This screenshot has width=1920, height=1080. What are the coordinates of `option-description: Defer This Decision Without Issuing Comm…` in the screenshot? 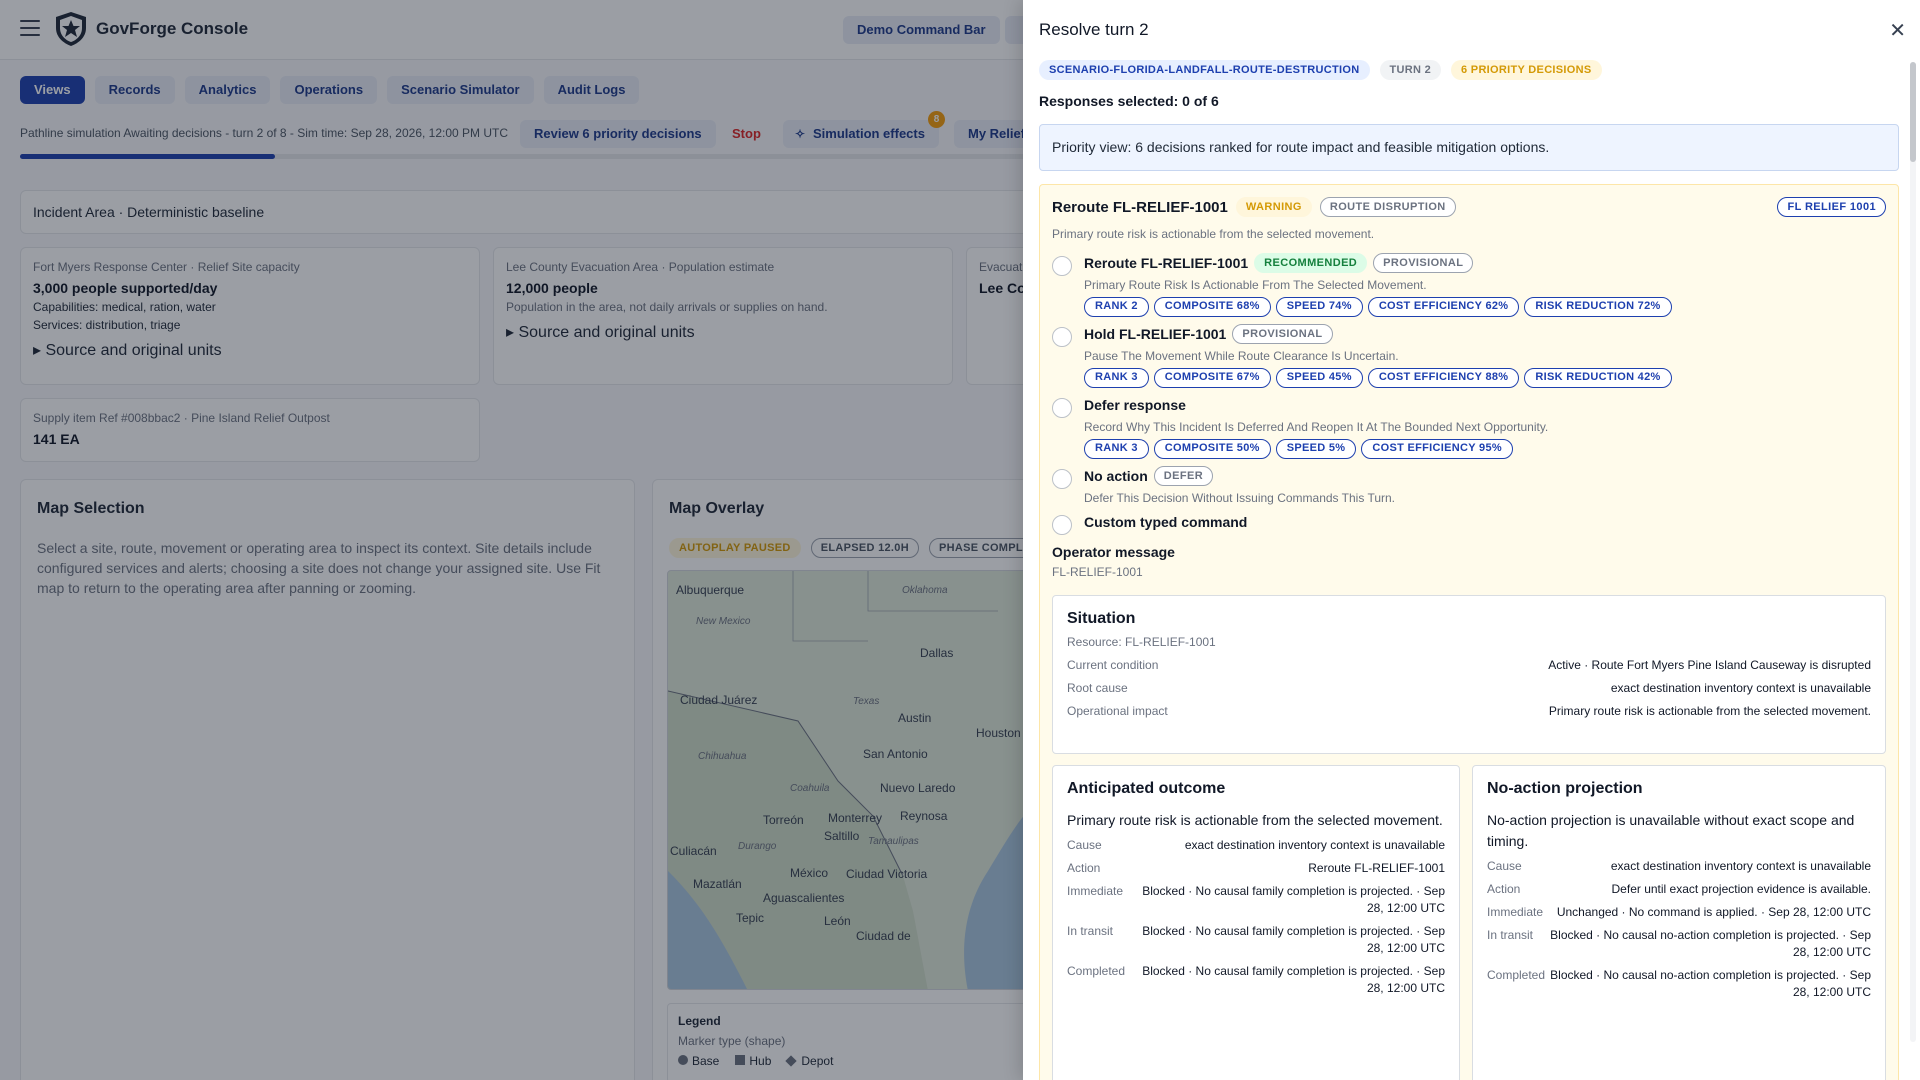 It's located at (1240, 498).